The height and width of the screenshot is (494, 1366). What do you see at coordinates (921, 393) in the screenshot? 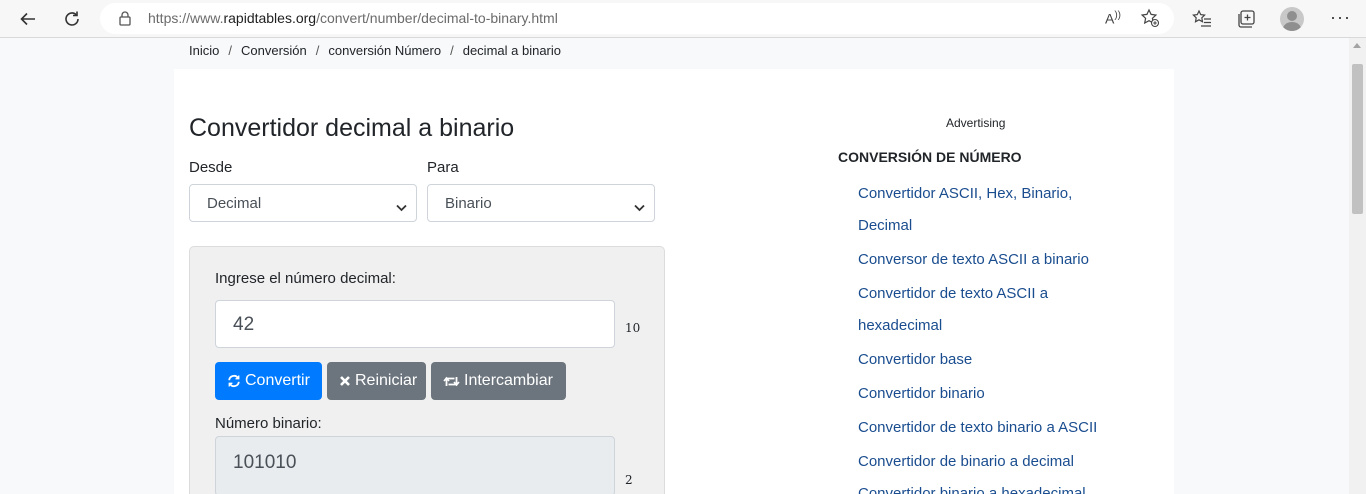
I see `sidebar-link-binary-converter: Convertidor binario` at bounding box center [921, 393].